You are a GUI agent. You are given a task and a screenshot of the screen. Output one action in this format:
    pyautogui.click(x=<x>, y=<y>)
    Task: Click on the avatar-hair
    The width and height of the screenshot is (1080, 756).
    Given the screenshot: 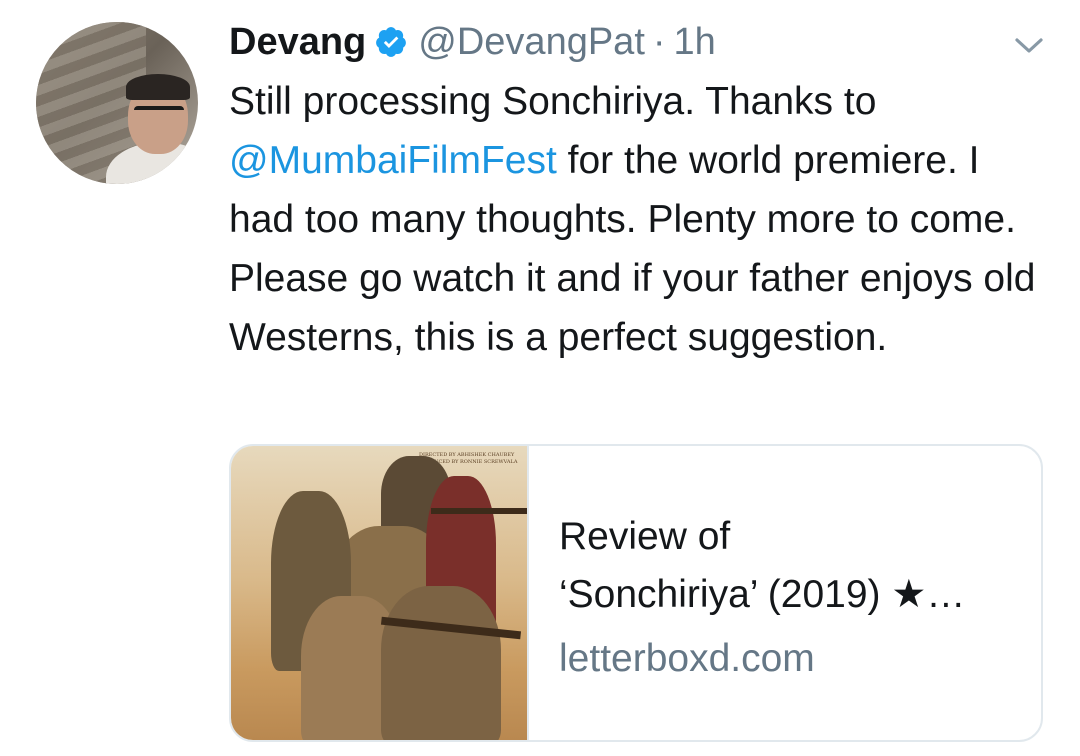 What is the action you would take?
    pyautogui.click(x=158, y=87)
    